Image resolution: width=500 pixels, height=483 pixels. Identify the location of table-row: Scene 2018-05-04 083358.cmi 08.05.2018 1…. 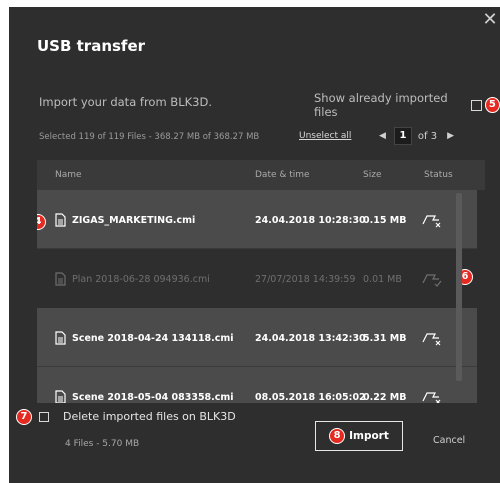
(257, 385).